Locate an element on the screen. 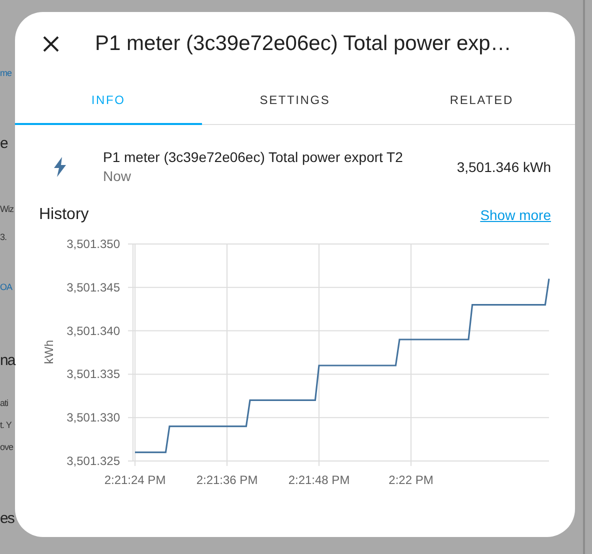  x-axis-label: 2:21:48 PM is located at coordinates (319, 480).